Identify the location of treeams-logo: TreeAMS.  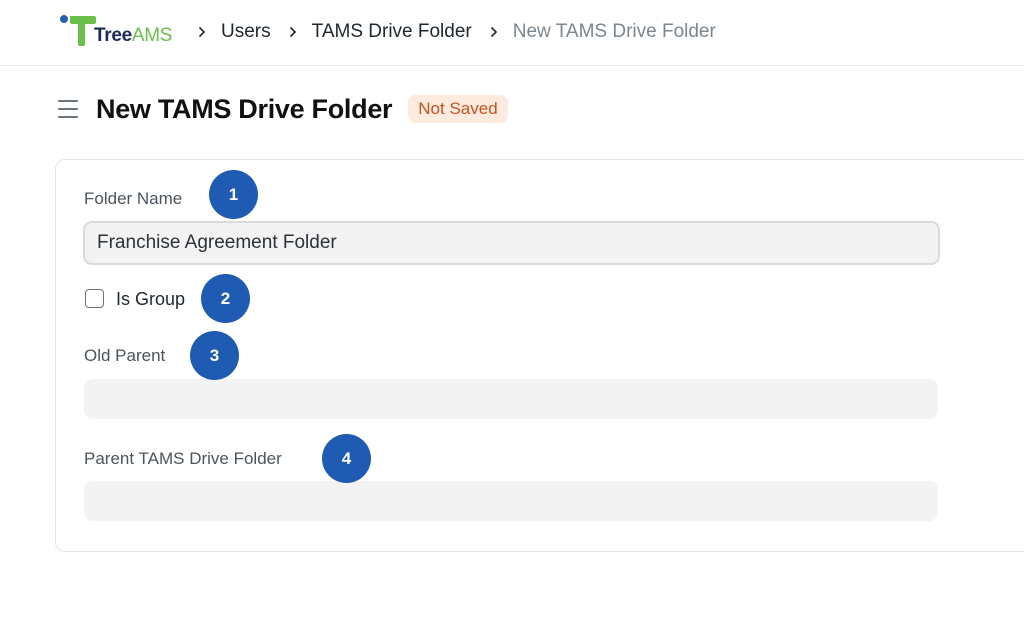
(118, 31).